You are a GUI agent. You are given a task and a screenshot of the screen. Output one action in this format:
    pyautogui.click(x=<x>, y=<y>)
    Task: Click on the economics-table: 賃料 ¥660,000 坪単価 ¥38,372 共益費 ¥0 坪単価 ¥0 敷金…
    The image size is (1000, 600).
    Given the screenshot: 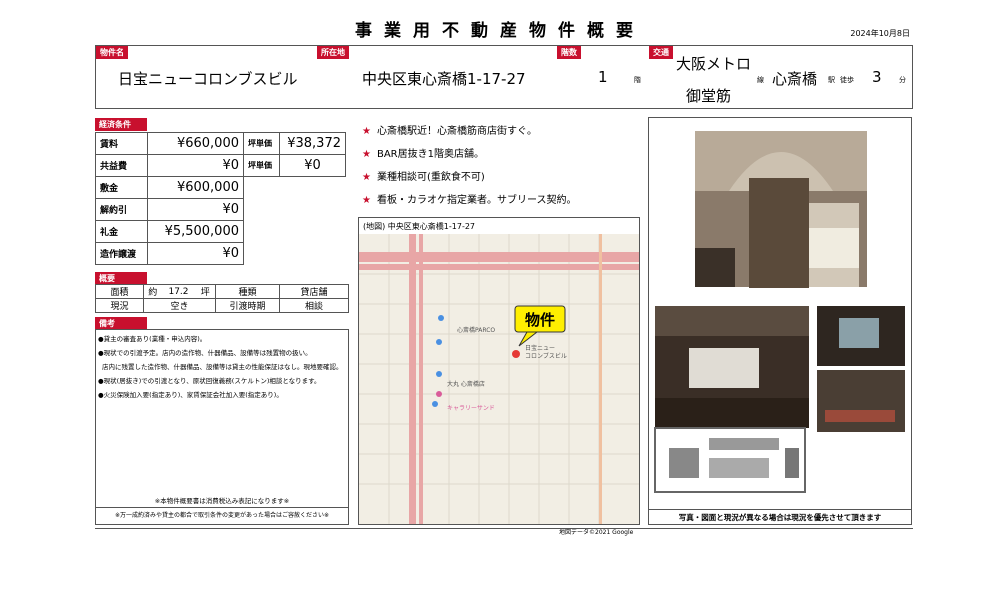 What is the action you would take?
    pyautogui.click(x=220, y=198)
    